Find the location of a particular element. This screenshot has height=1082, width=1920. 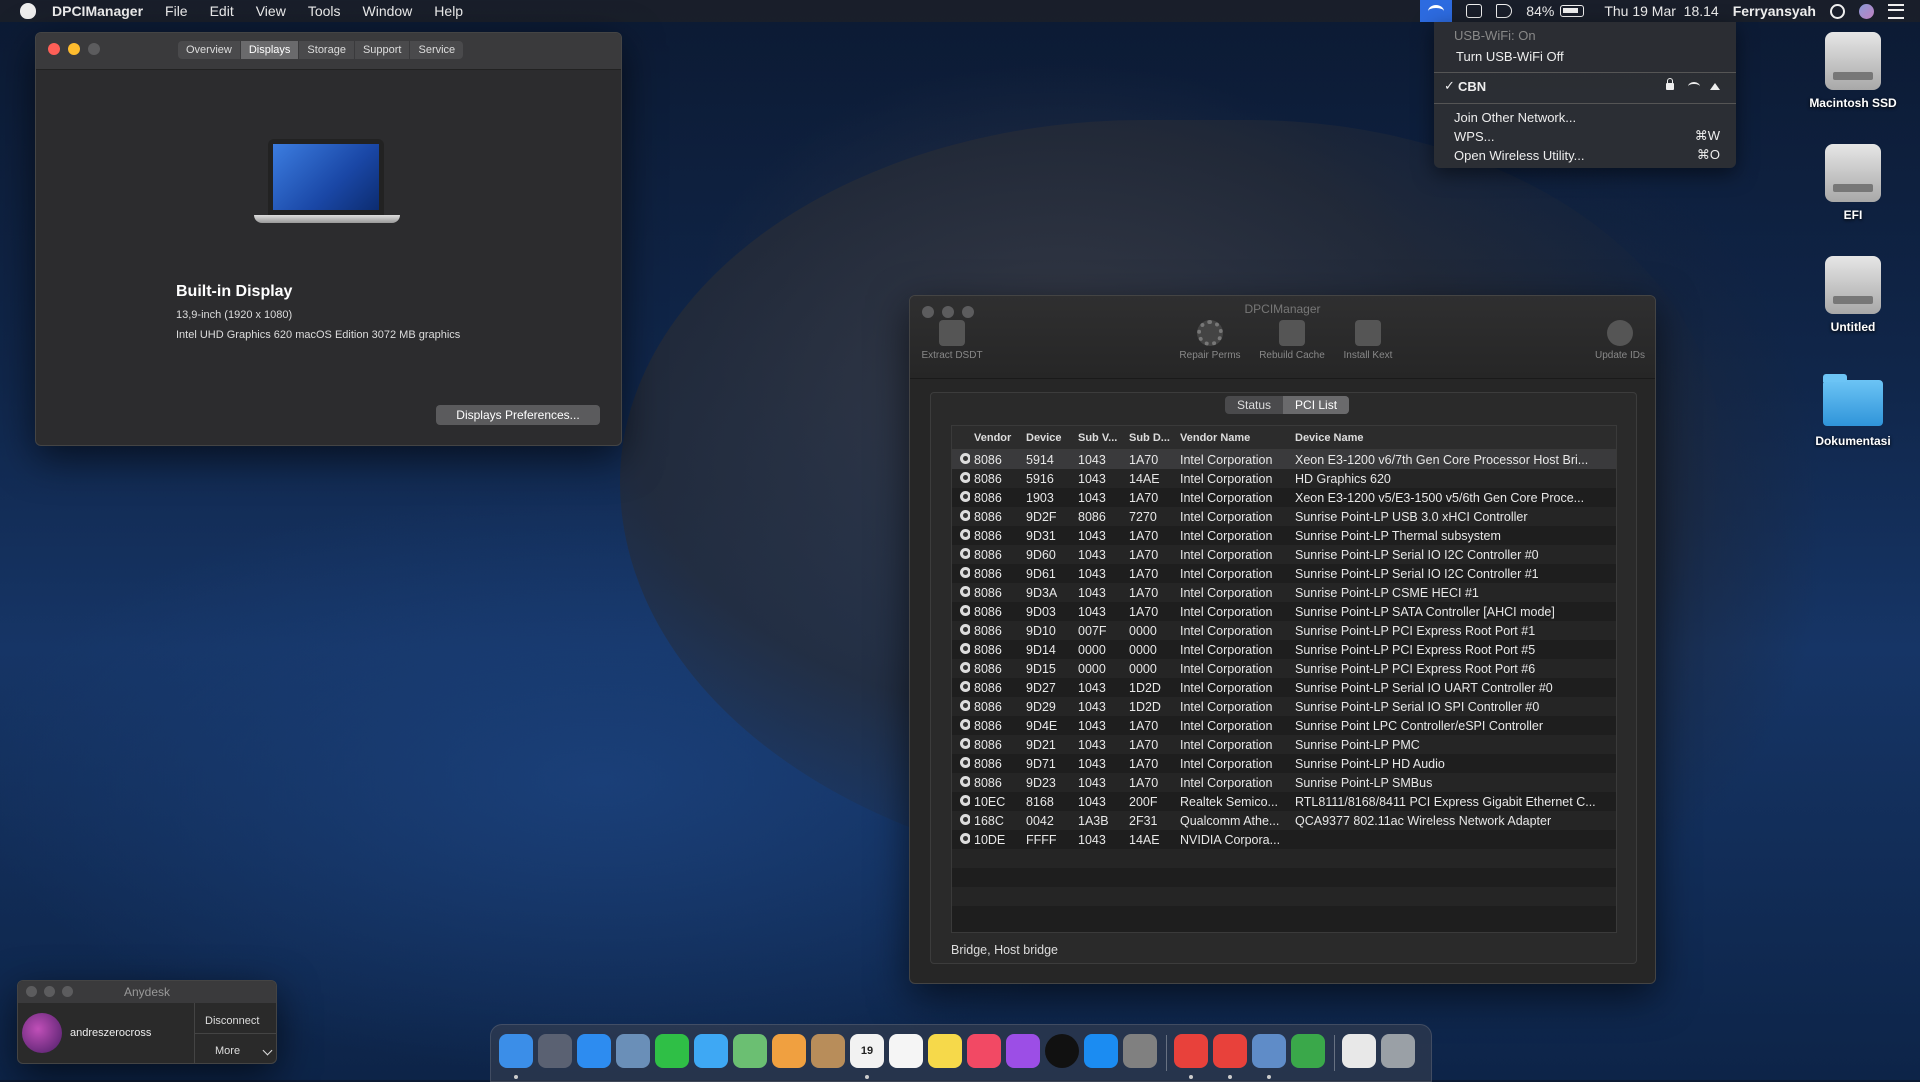

notification-center-icon is located at coordinates (1896, 11).